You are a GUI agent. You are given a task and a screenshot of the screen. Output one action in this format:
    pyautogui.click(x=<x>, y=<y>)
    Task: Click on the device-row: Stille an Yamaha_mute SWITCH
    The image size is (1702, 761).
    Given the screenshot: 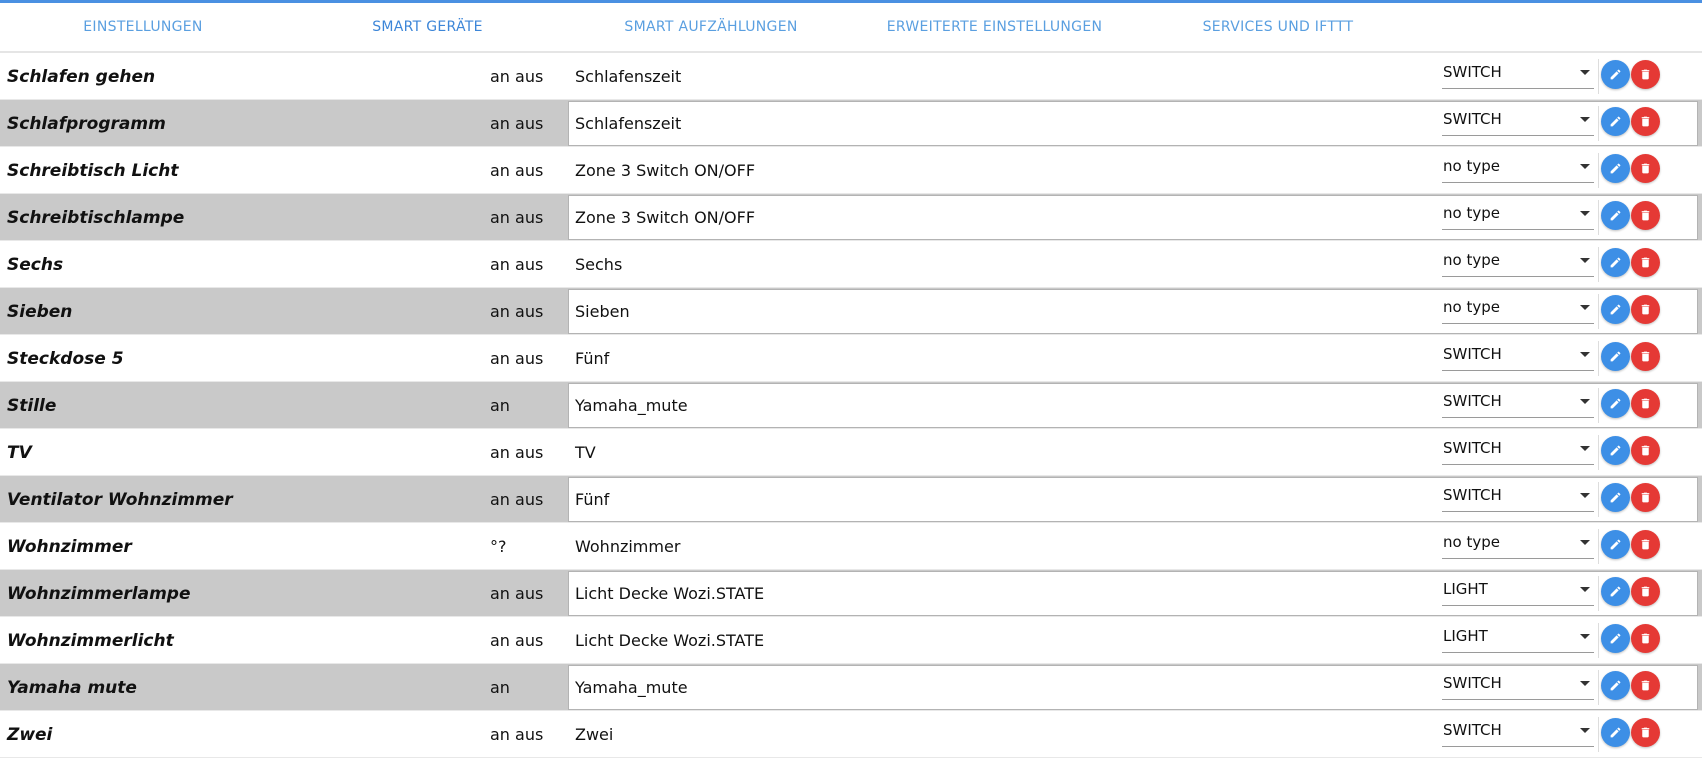 What is the action you would take?
    pyautogui.click(x=851, y=405)
    